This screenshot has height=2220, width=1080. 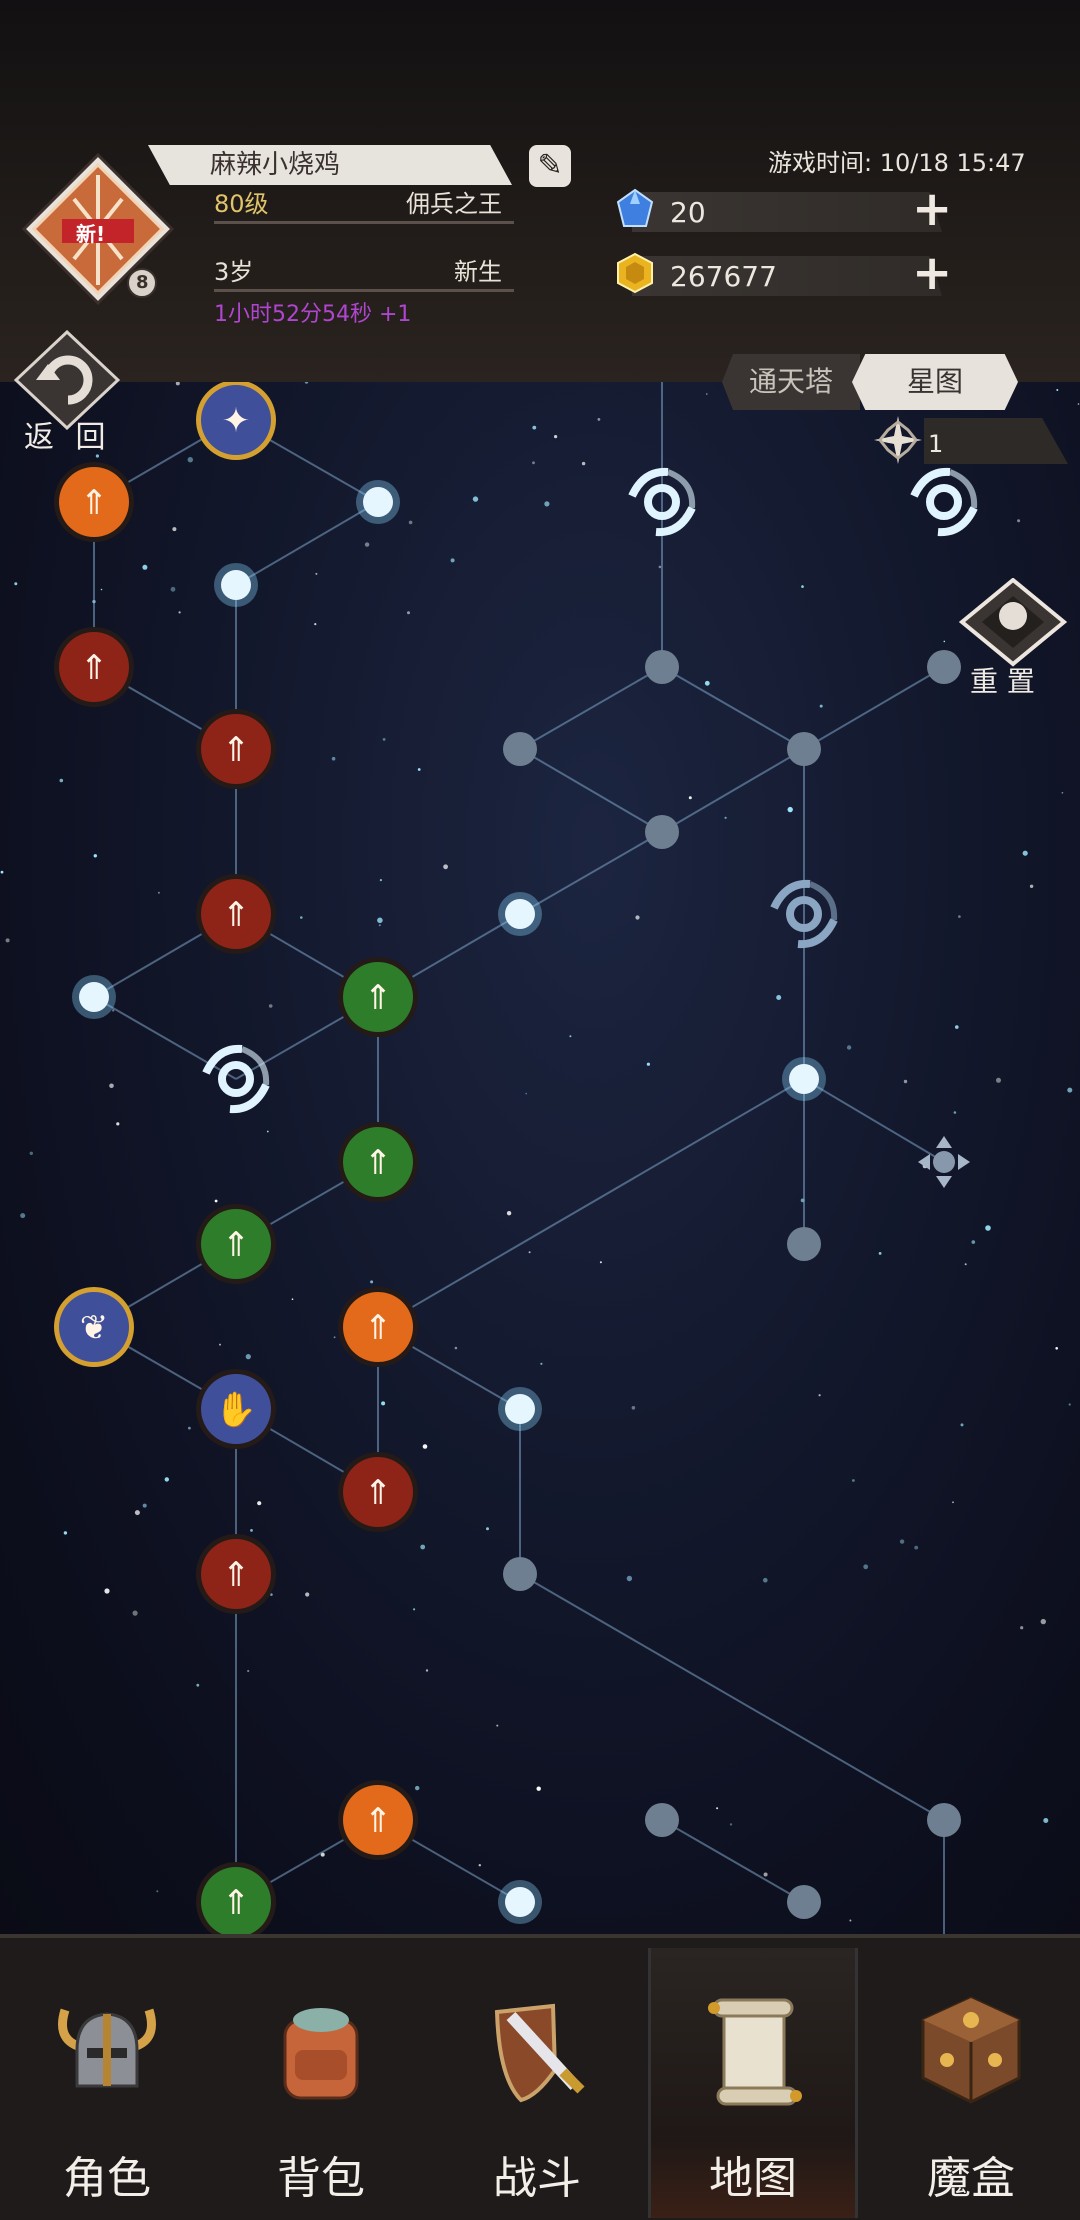 What do you see at coordinates (787, 212) in the screenshot?
I see `diamond-counter: 20` at bounding box center [787, 212].